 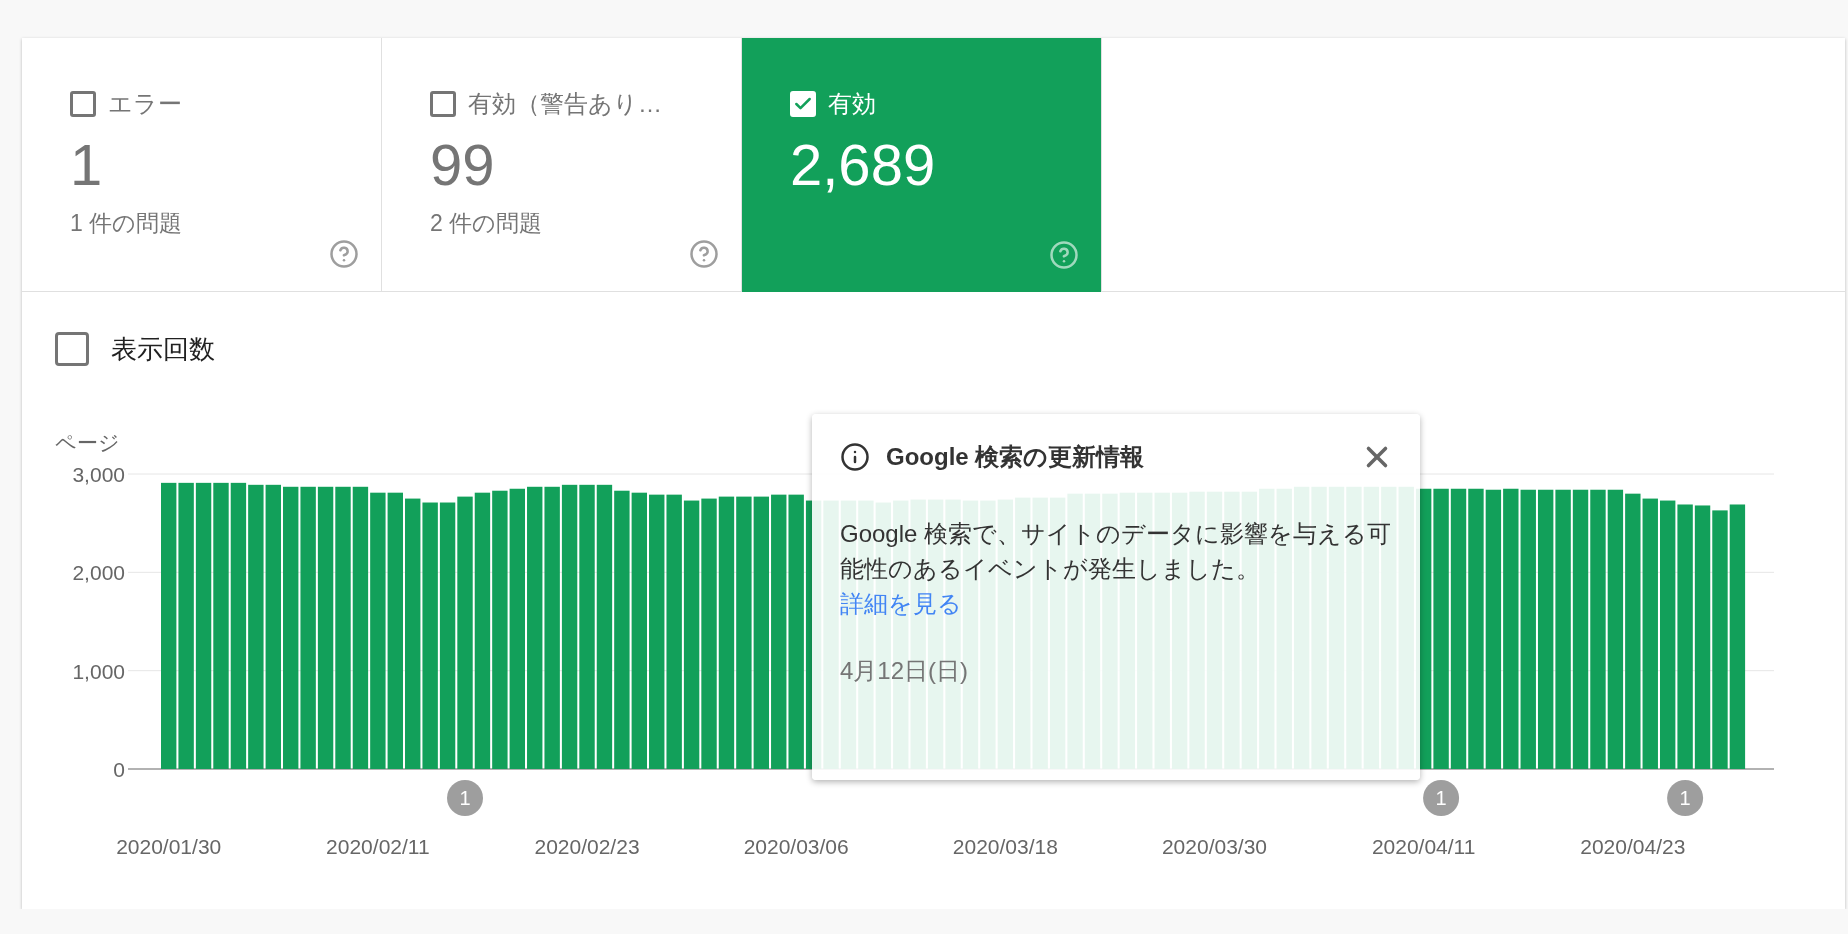 What do you see at coordinates (145, 104) in the screenshot?
I see `tile-label: エラー` at bounding box center [145, 104].